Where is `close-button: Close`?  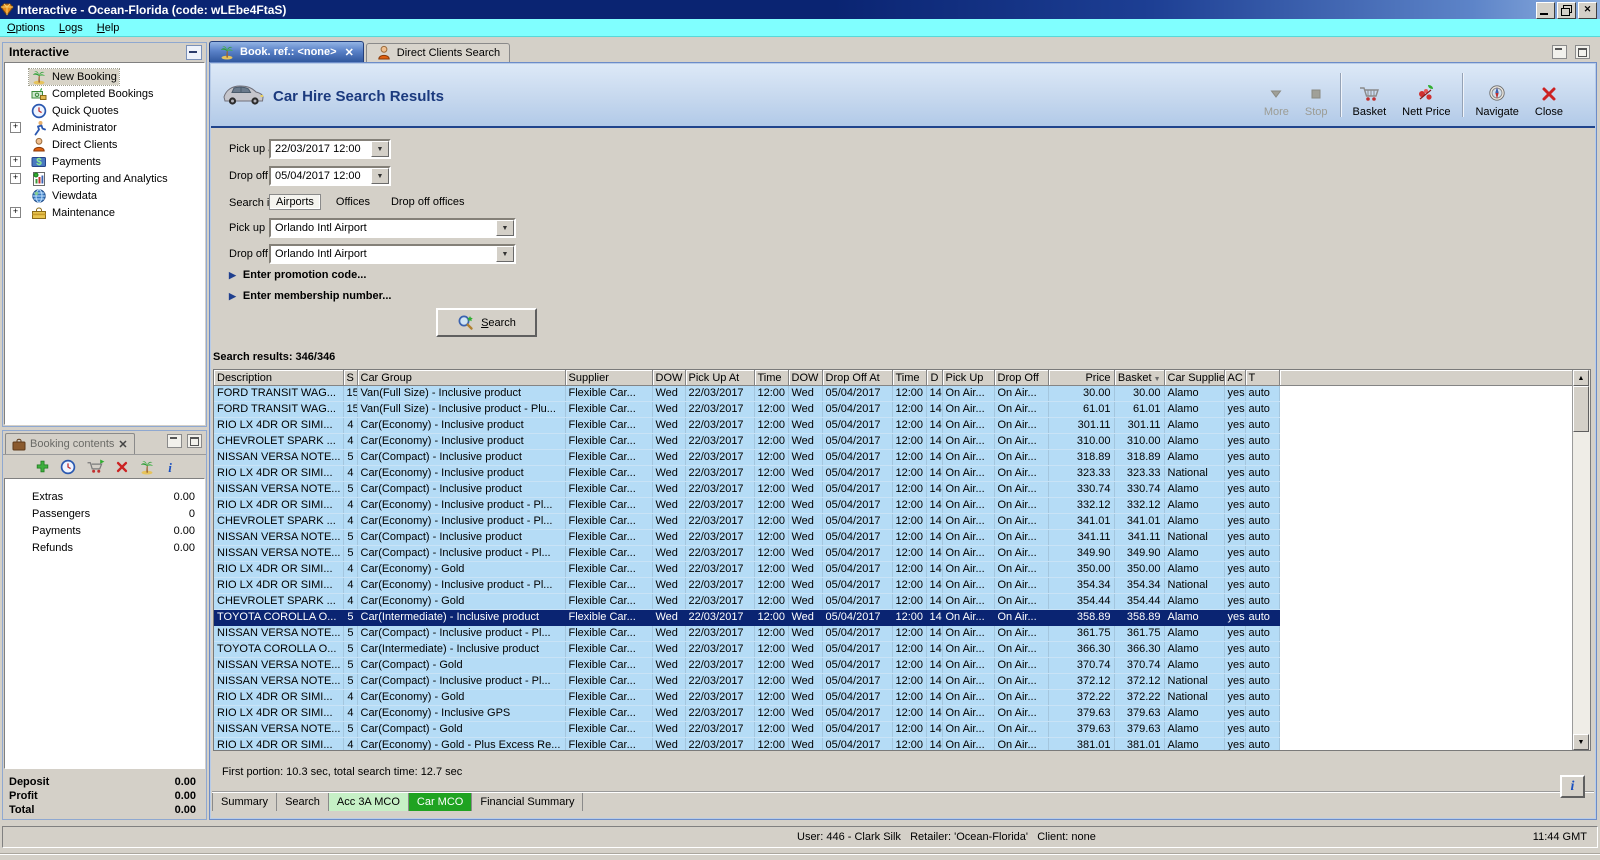
close-button: Close is located at coordinates (1549, 95).